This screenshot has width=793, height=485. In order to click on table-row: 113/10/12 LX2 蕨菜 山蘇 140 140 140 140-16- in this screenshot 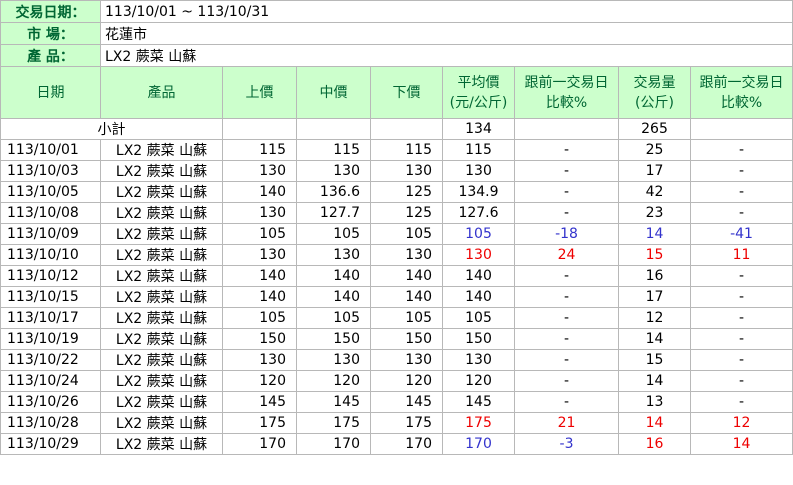, I will do `click(396, 276)`.